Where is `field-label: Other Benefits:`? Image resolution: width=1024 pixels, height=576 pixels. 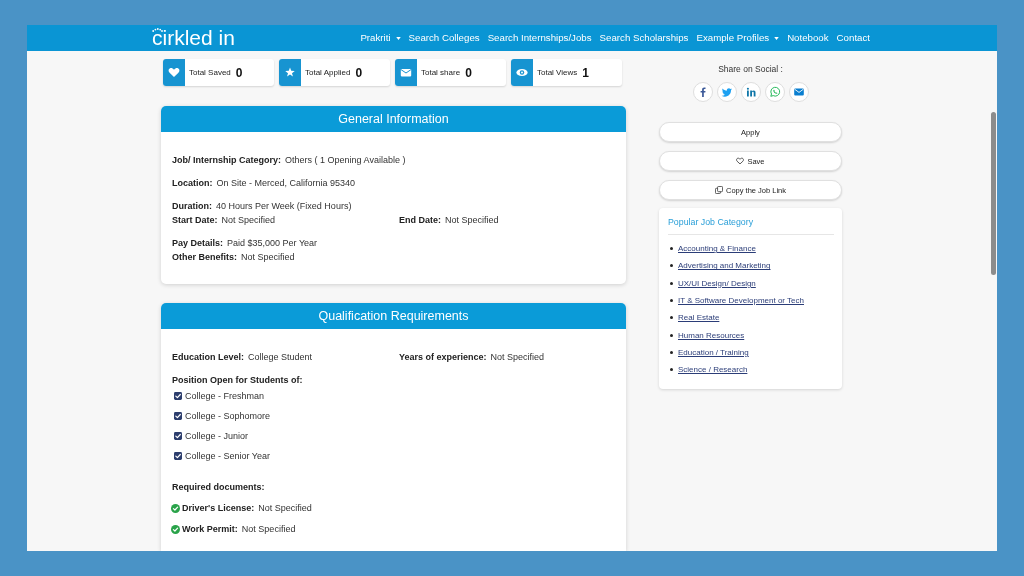 field-label: Other Benefits: is located at coordinates (204, 257).